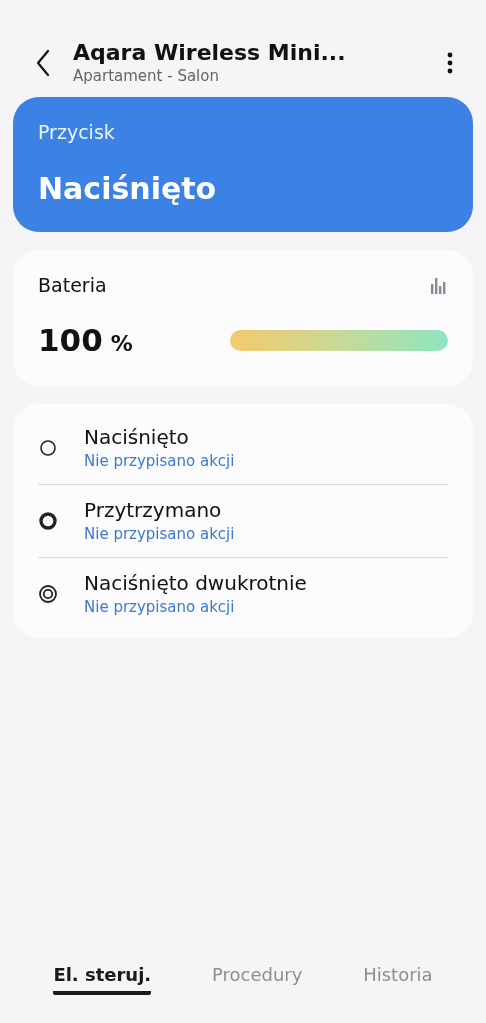  I want to click on action-trigger: Naciśnięto, so click(159, 437).